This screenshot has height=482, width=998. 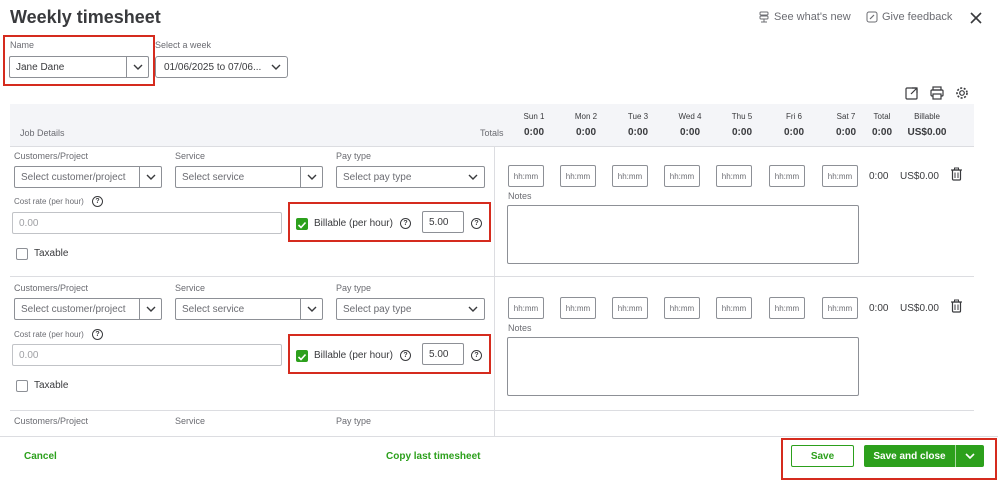 What do you see at coordinates (976, 18) in the screenshot?
I see `close-icon` at bounding box center [976, 18].